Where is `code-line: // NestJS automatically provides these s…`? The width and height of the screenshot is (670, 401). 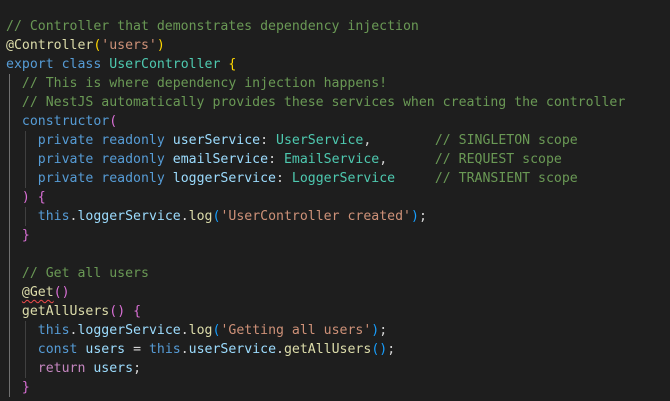 code-line: // NestJS automatically provides these s… is located at coordinates (315, 102).